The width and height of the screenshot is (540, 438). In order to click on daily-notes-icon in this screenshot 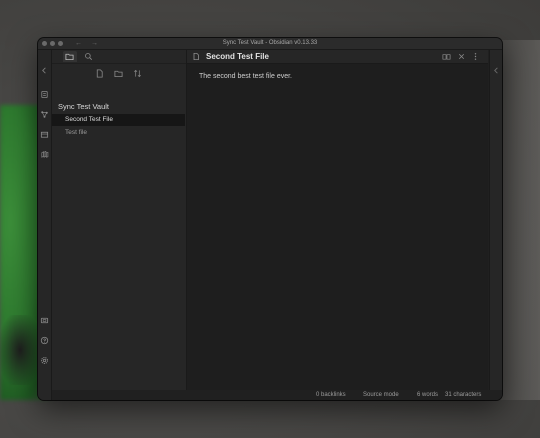, I will do `click(44, 154)`.